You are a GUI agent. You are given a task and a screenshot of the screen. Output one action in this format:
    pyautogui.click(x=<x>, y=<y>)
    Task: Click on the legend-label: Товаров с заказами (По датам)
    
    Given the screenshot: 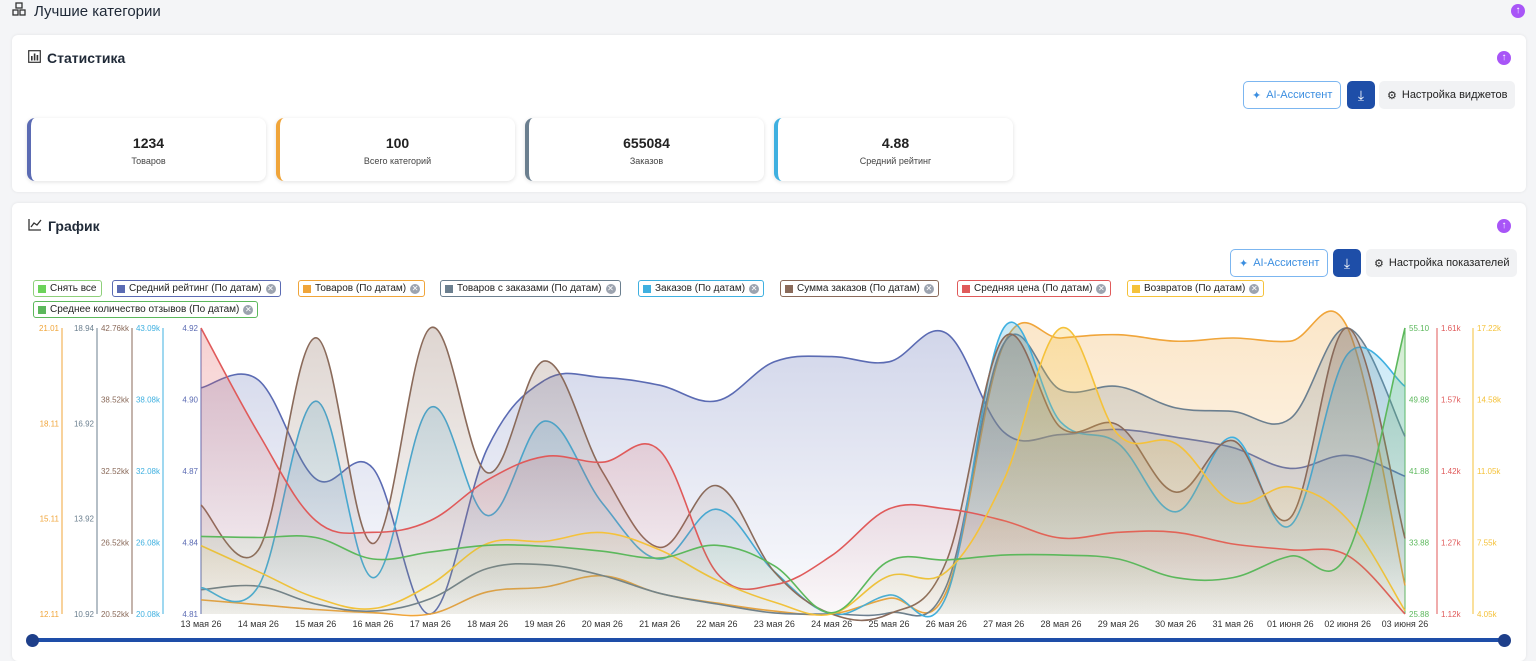 What is the action you would take?
    pyautogui.click(x=529, y=288)
    